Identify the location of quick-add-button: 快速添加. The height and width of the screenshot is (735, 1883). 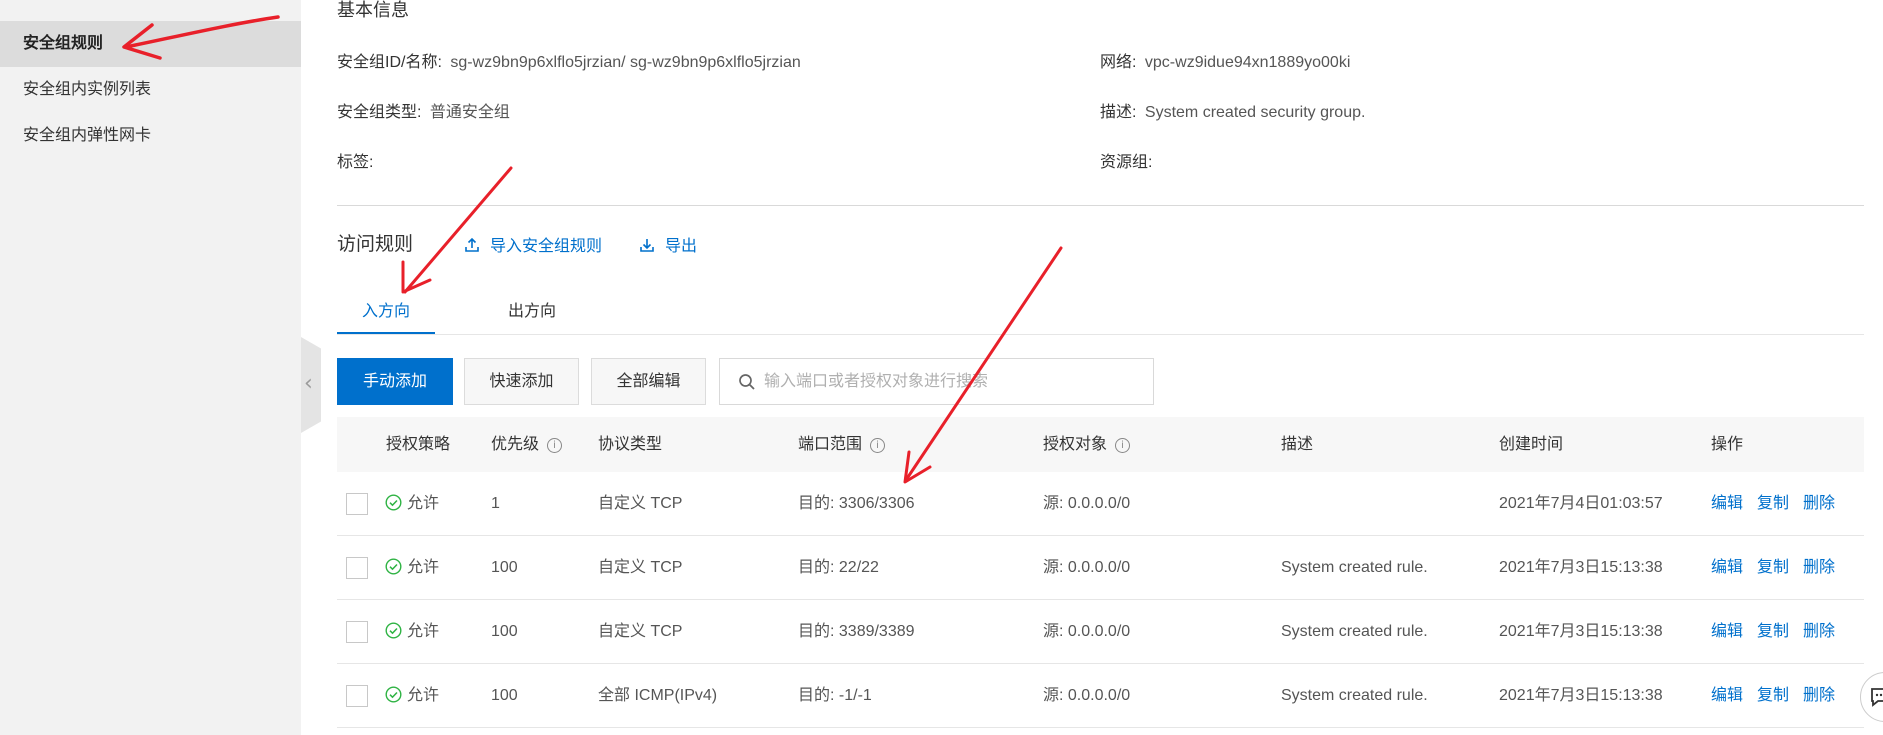
(521, 381).